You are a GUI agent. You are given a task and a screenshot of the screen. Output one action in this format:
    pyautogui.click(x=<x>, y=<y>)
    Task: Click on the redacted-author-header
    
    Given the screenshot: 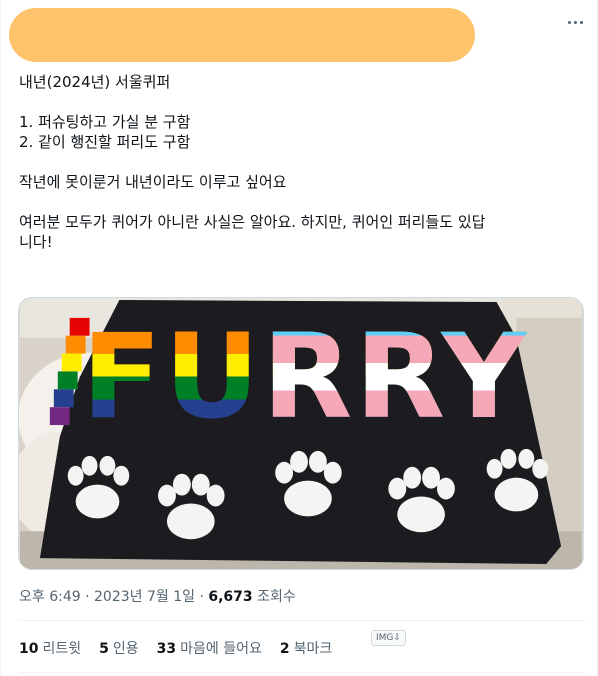 What is the action you would take?
    pyautogui.click(x=242, y=35)
    